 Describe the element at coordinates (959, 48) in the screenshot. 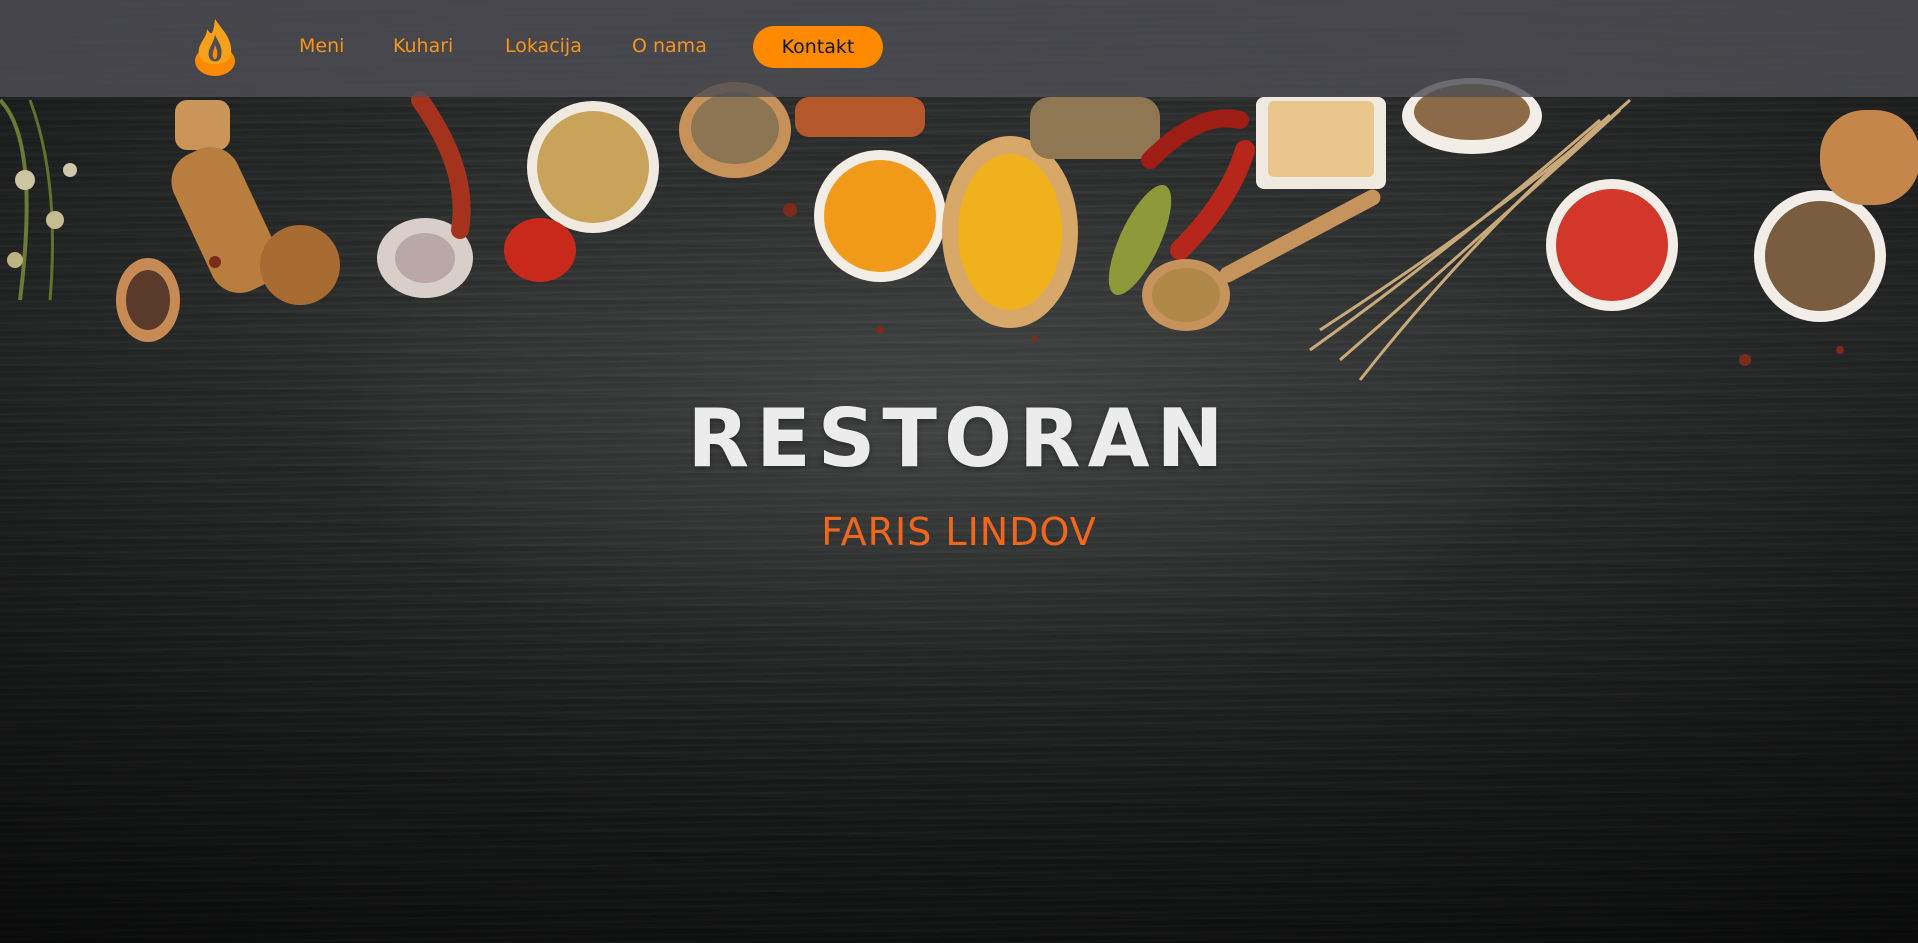

I see `top-navbar: Meni Kuhari Lokacija O nama Kontakt` at that location.